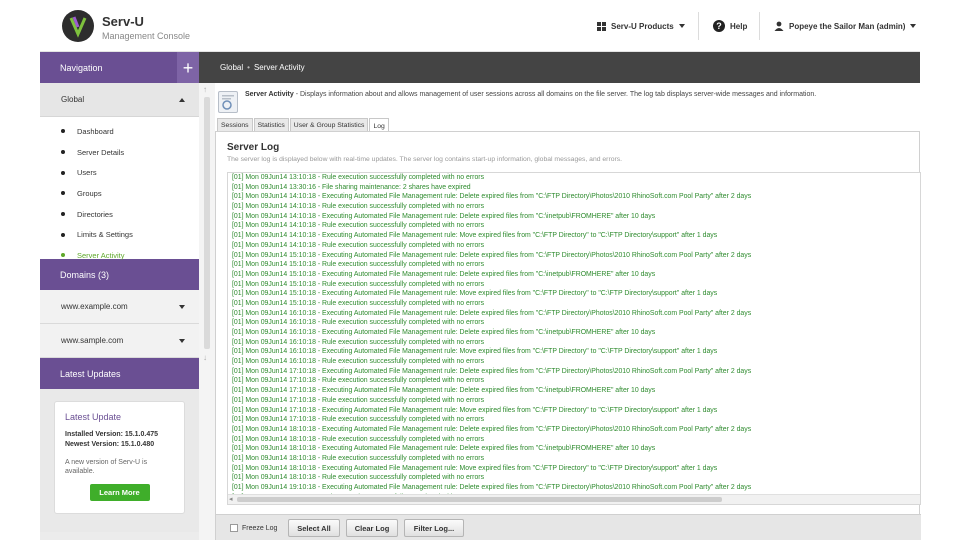 This screenshot has height=540, width=960. I want to click on products-menu: Serv-U Products, so click(641, 26).